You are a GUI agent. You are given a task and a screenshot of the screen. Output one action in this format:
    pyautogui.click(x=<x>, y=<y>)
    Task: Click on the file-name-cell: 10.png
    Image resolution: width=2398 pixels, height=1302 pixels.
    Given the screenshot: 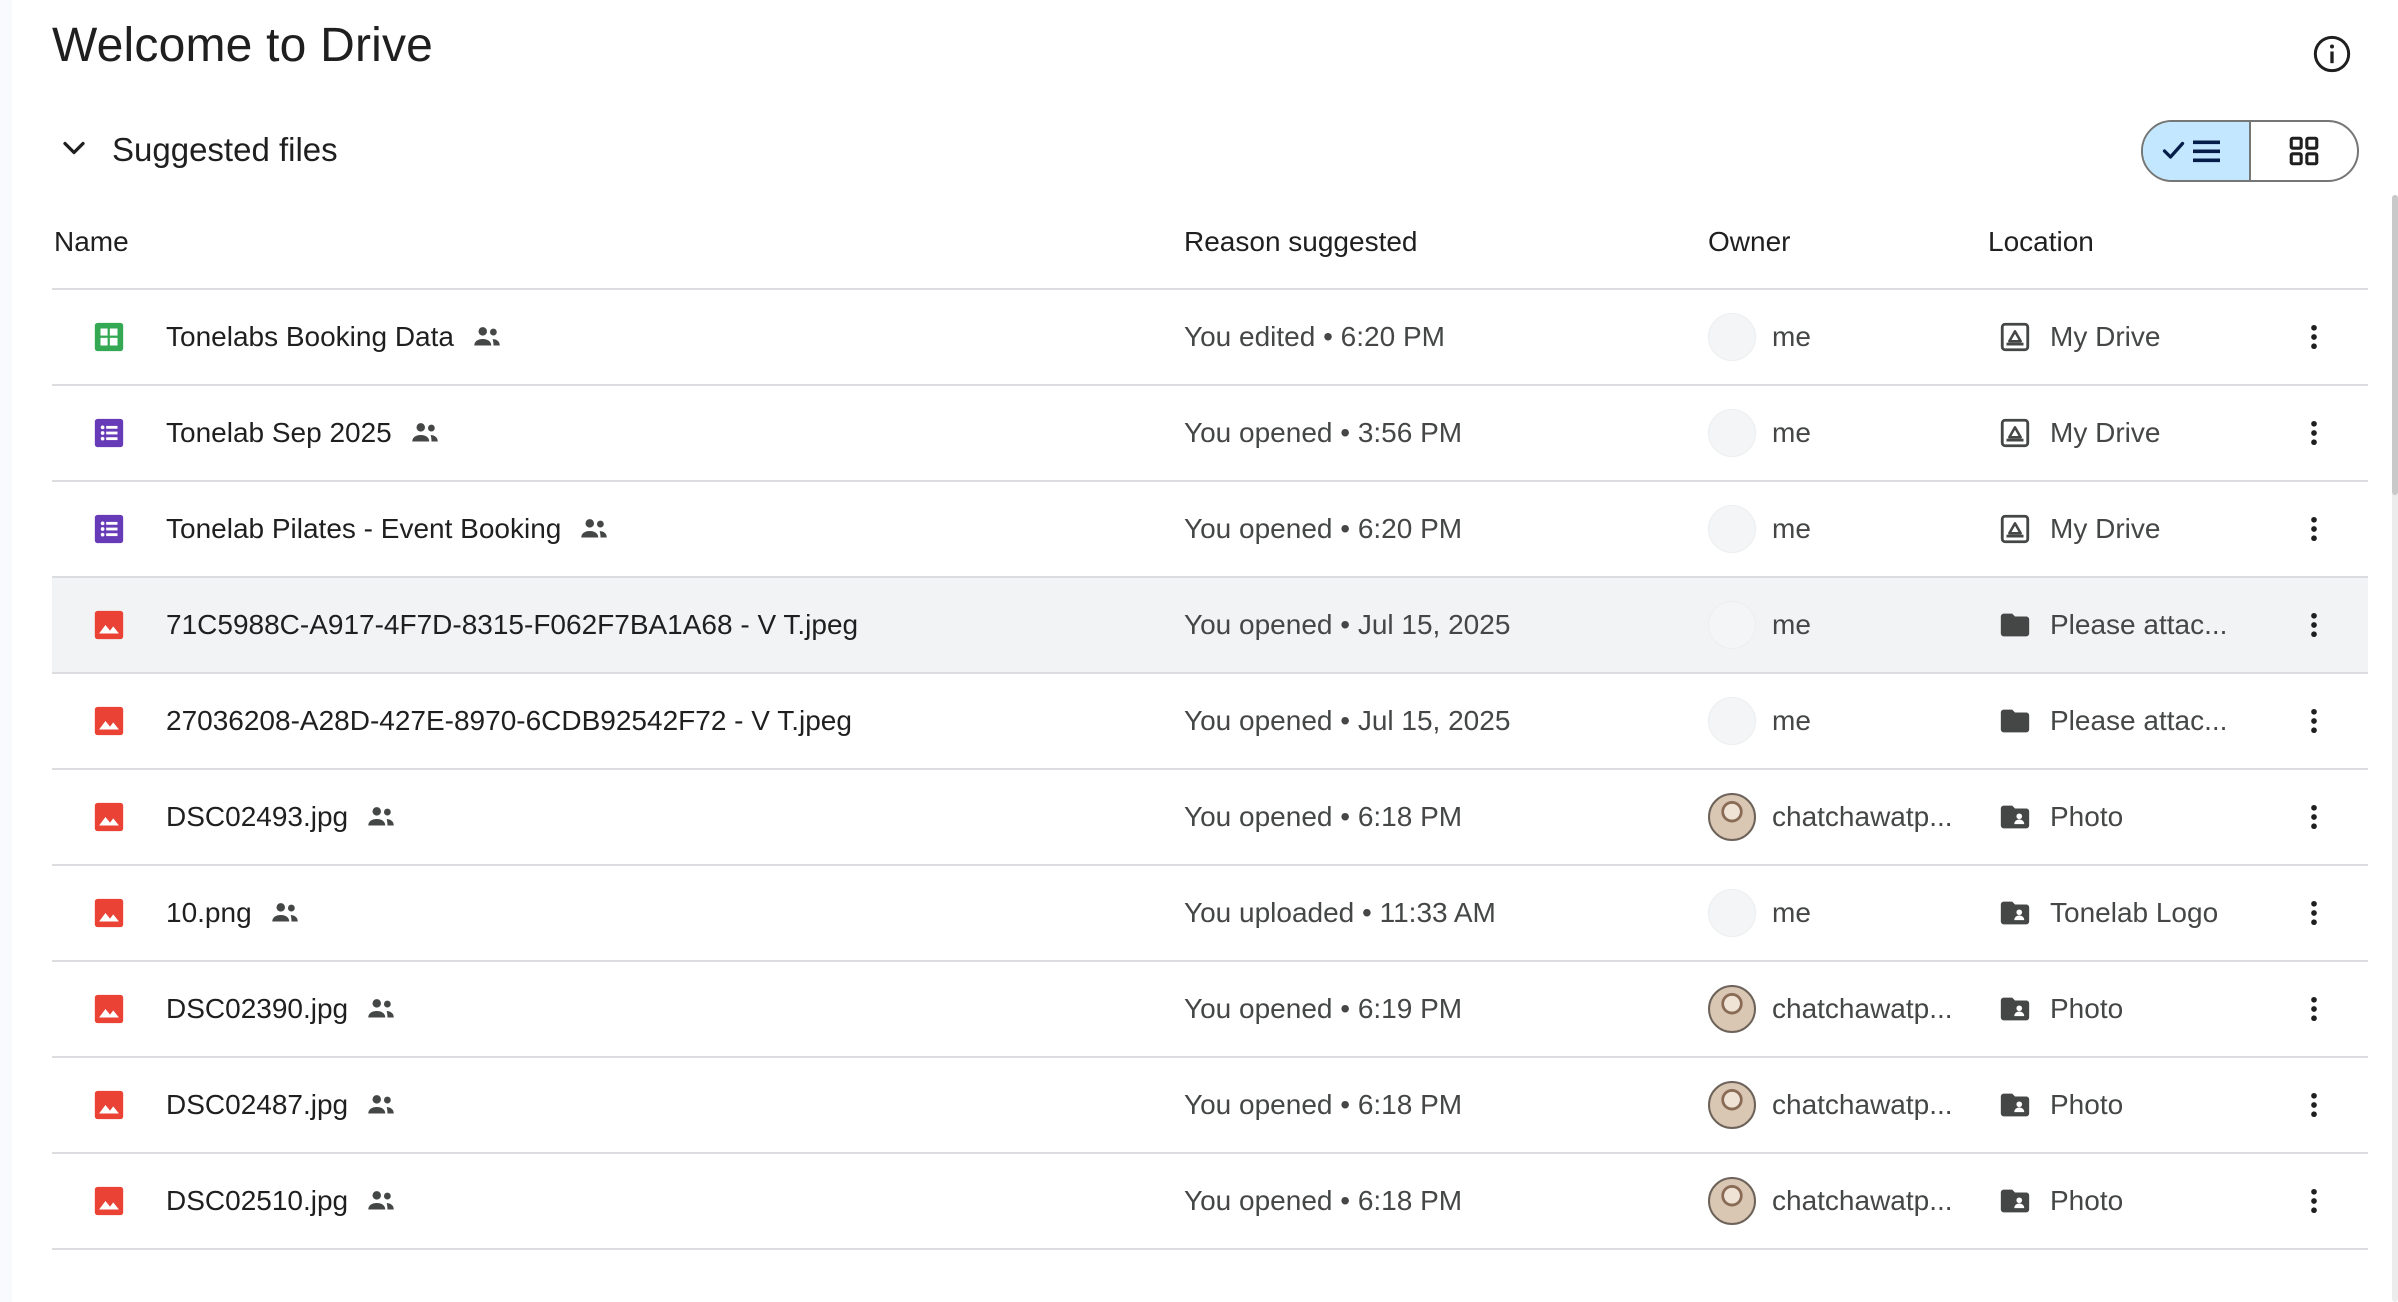 What is the action you would take?
    pyautogui.click(x=234, y=913)
    